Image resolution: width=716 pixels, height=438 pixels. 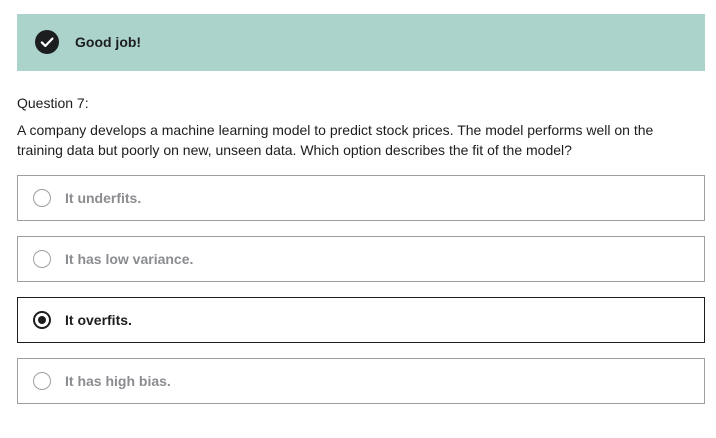 What do you see at coordinates (98, 320) in the screenshot?
I see `answer-option-label: It overfits.` at bounding box center [98, 320].